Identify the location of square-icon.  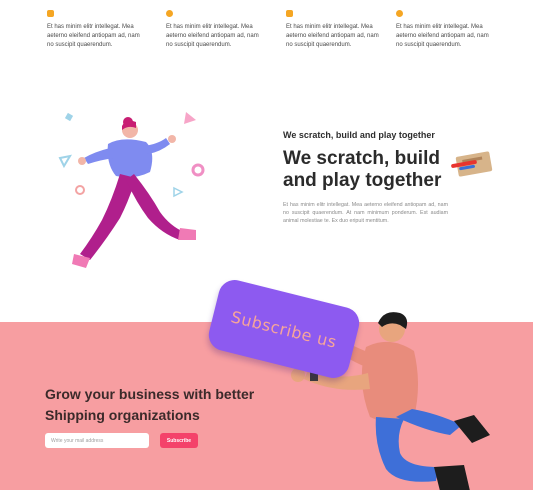
(50, 13).